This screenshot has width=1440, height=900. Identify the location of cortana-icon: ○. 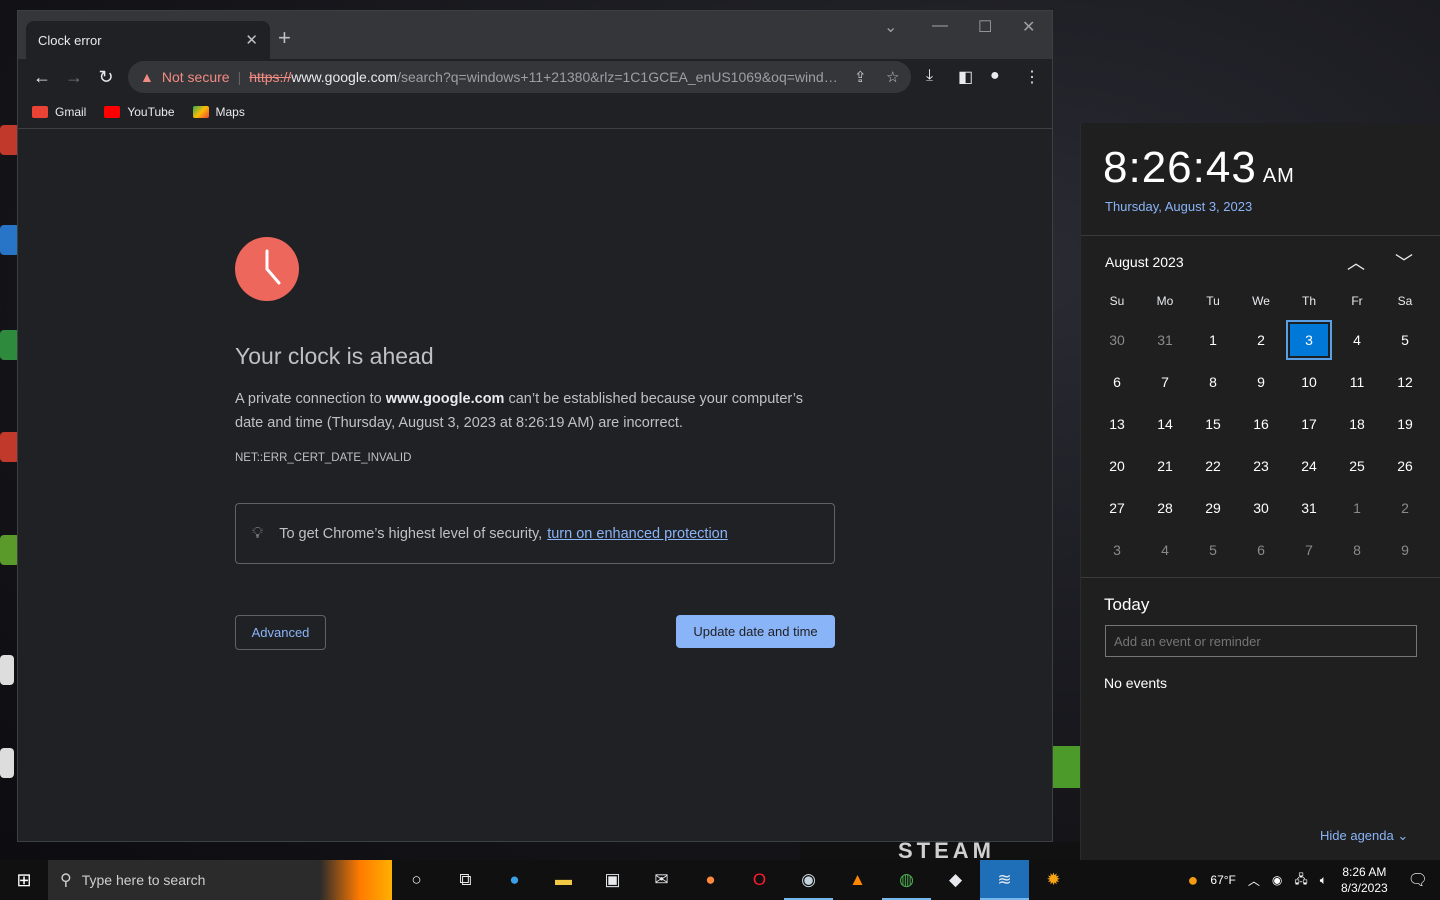
(416, 880).